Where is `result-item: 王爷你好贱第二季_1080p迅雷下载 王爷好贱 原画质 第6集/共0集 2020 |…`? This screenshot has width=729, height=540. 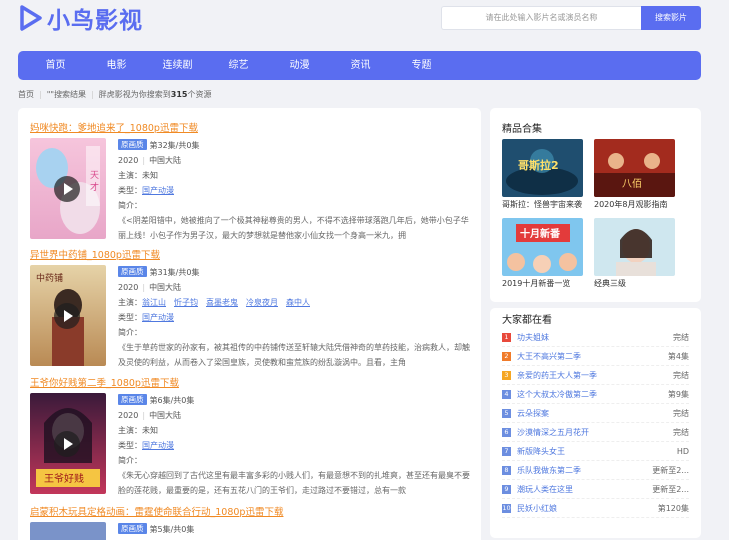 result-item: 王爷你好贱第二季_1080p迅雷下载 王爷好贱 原画质 第6集/共0集 2020 |… is located at coordinates (250, 439).